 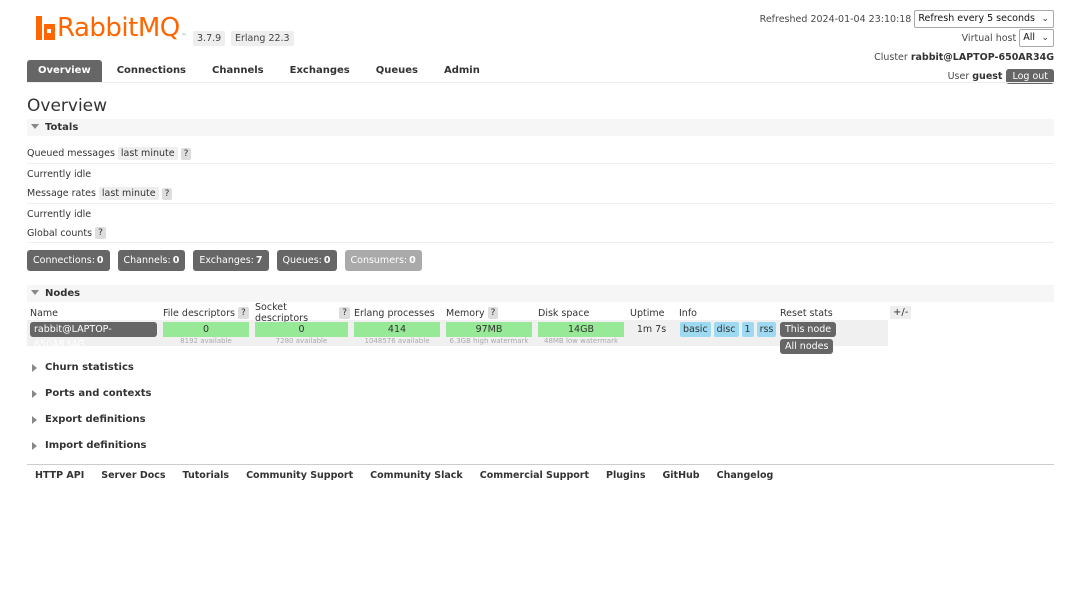 What do you see at coordinates (808, 329) in the screenshot?
I see `reset-this-node-button: This node` at bounding box center [808, 329].